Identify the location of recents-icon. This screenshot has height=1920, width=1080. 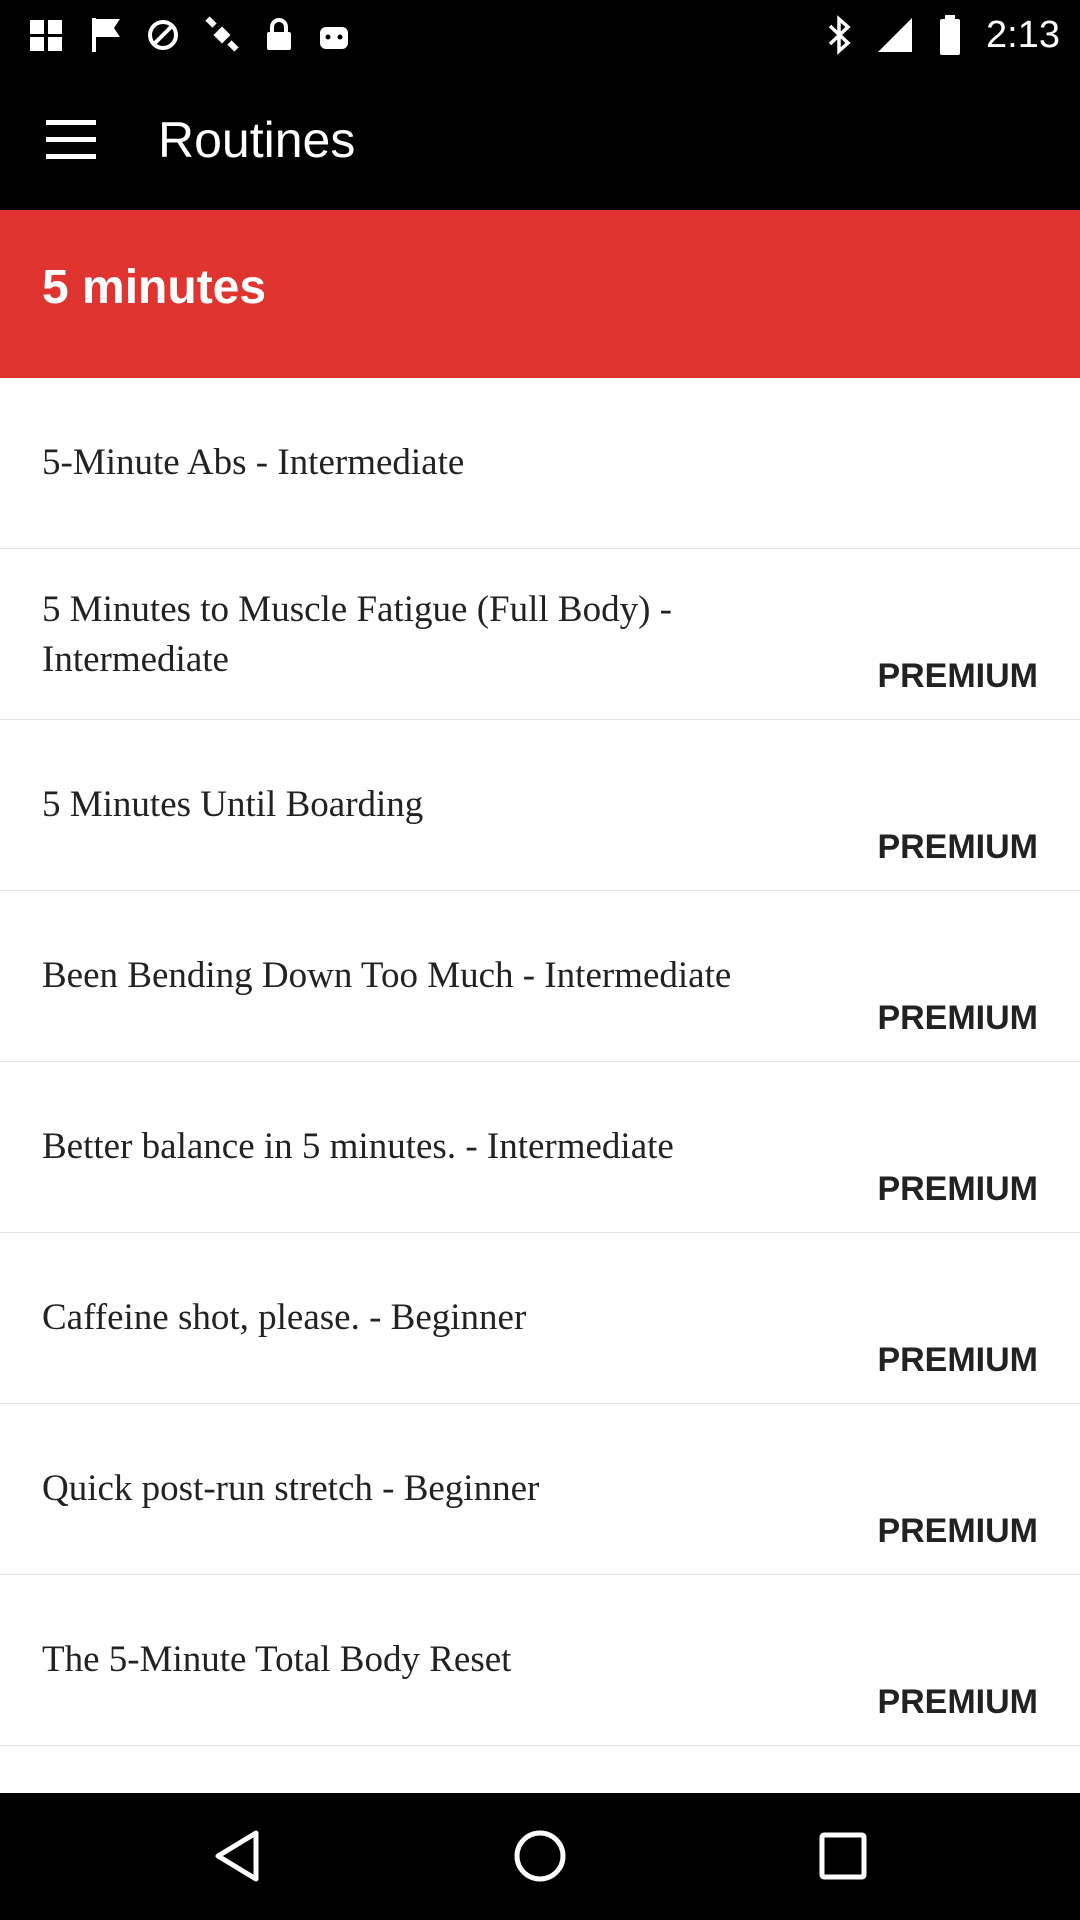
(843, 1856).